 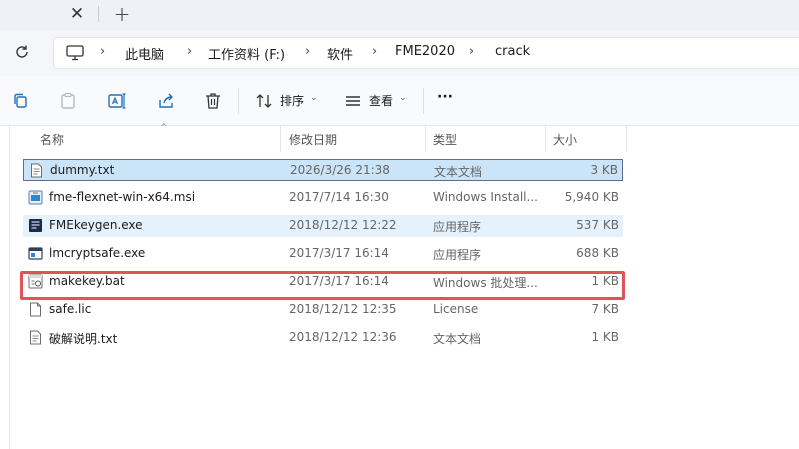 I want to click on file-row-dummy: dummy.txt 2026/3/26 21:38 文本文档 3 KB, so click(x=323, y=170).